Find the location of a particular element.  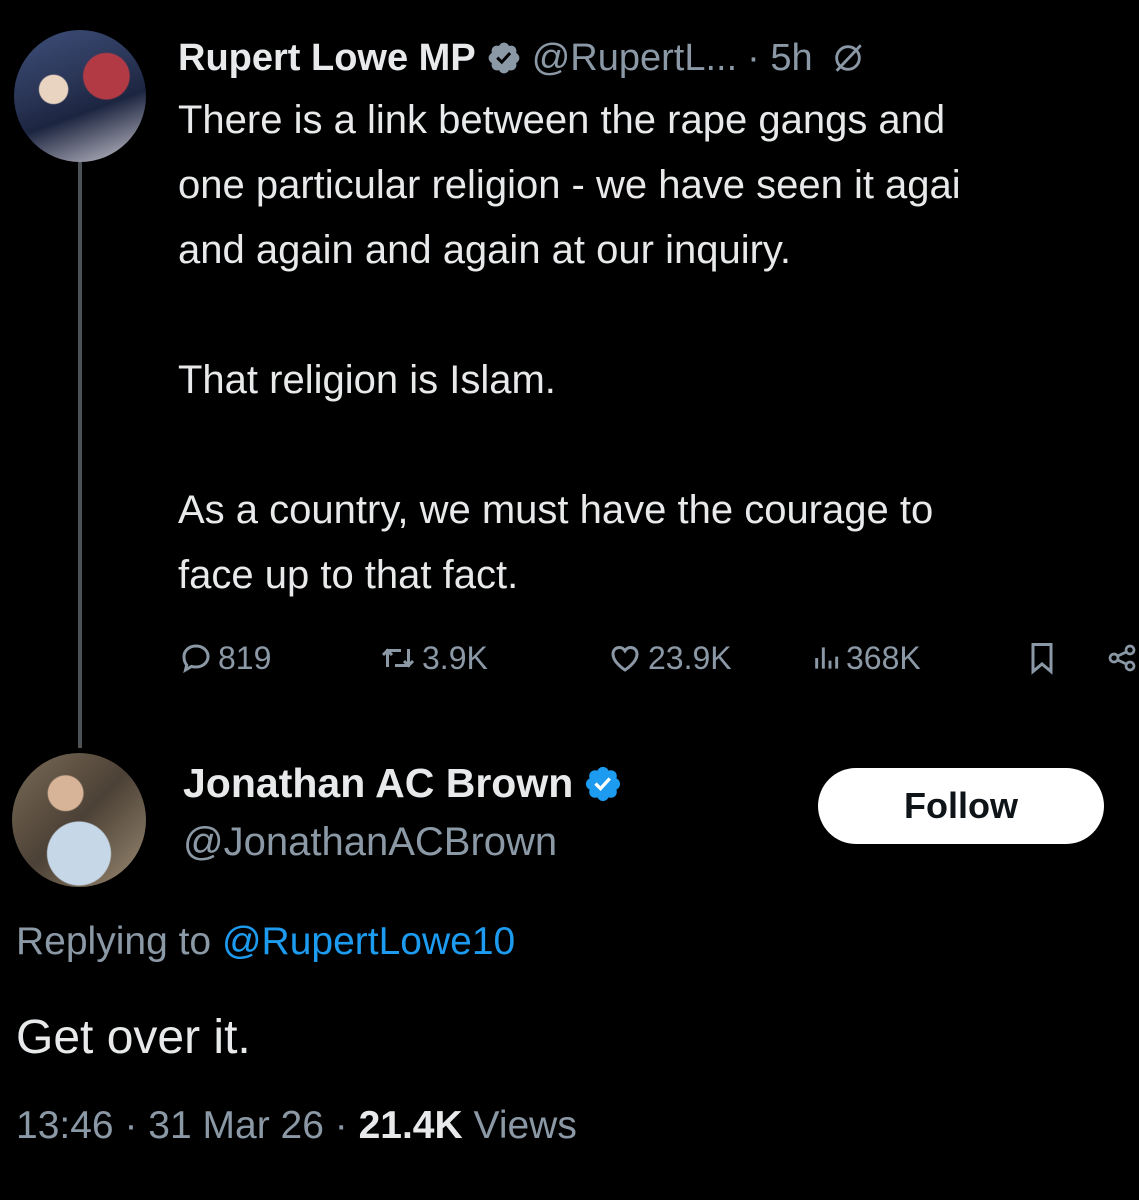

author-handle: @JonathanACBrown is located at coordinates (370, 842).